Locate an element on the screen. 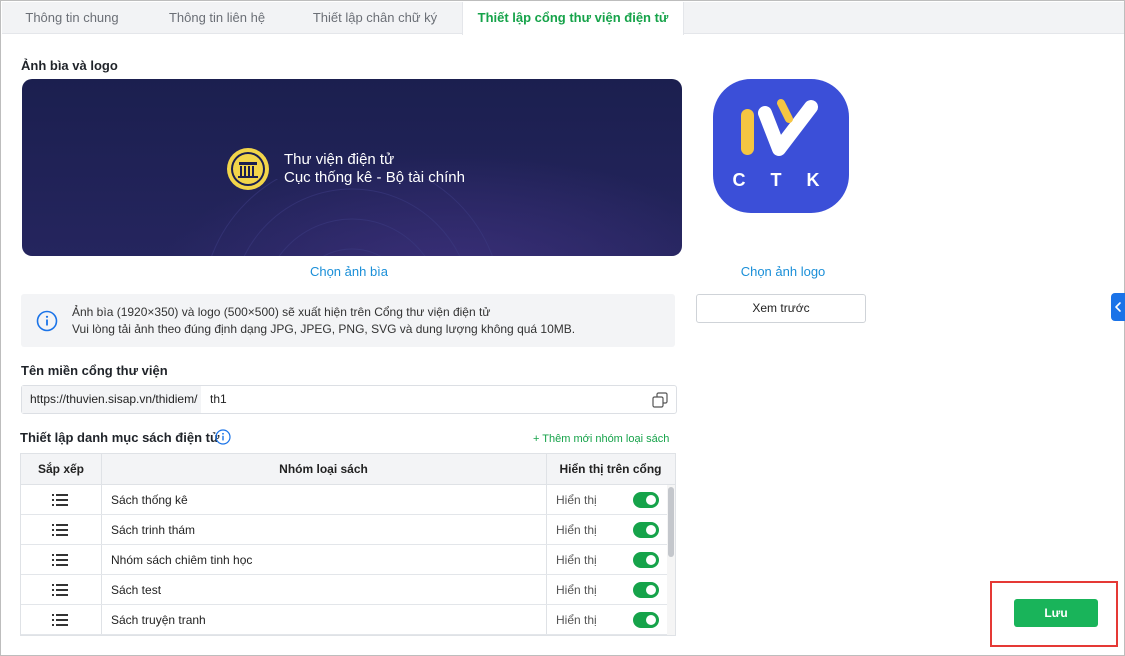 The height and width of the screenshot is (656, 1125). tab-library-portal-settings: Thiết lập cổng thư viện điện tử is located at coordinates (573, 18).